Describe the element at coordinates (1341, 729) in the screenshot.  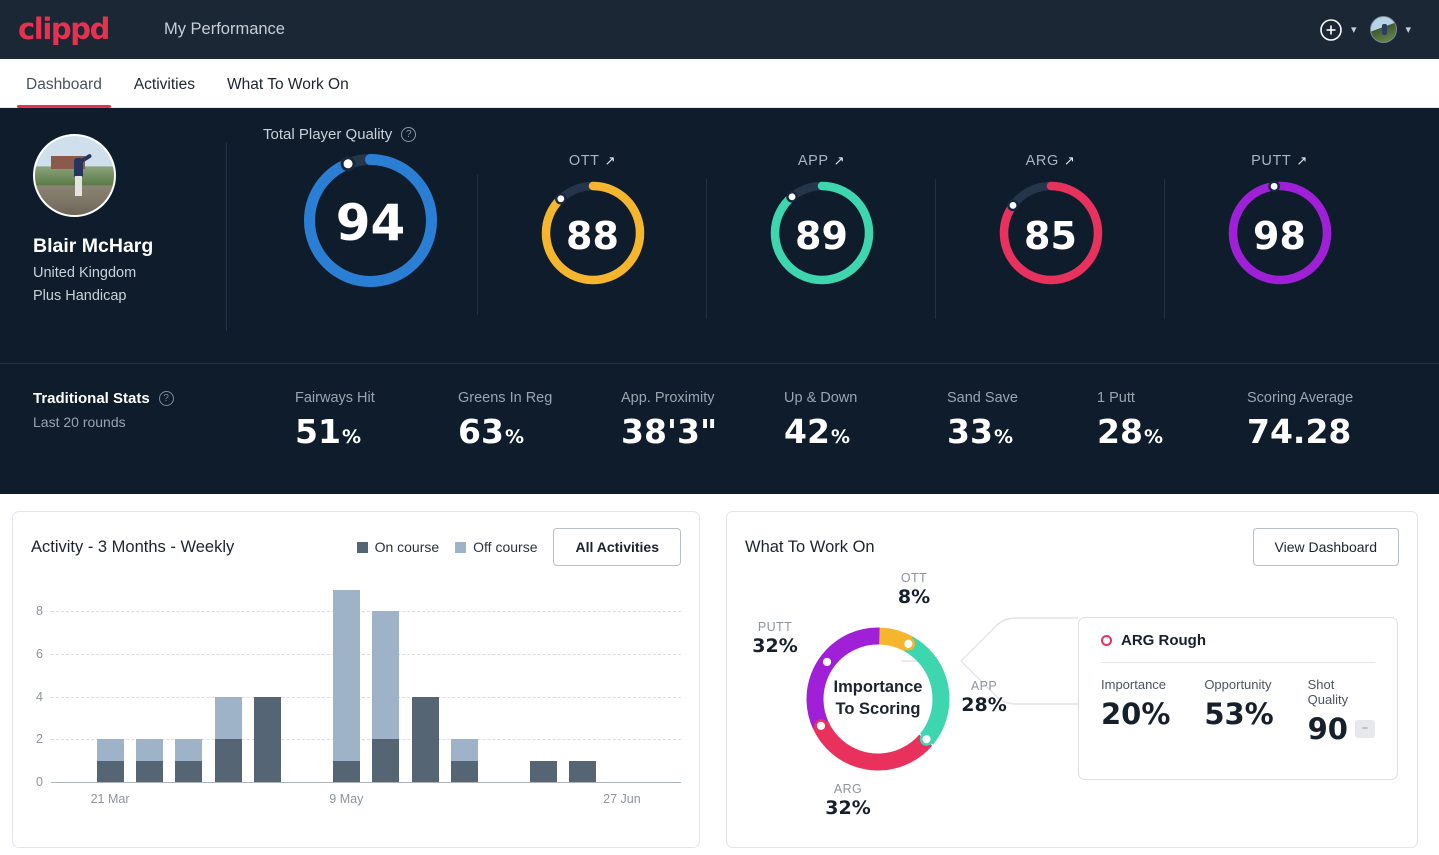
I see `detail-stat-value: 90 –` at that location.